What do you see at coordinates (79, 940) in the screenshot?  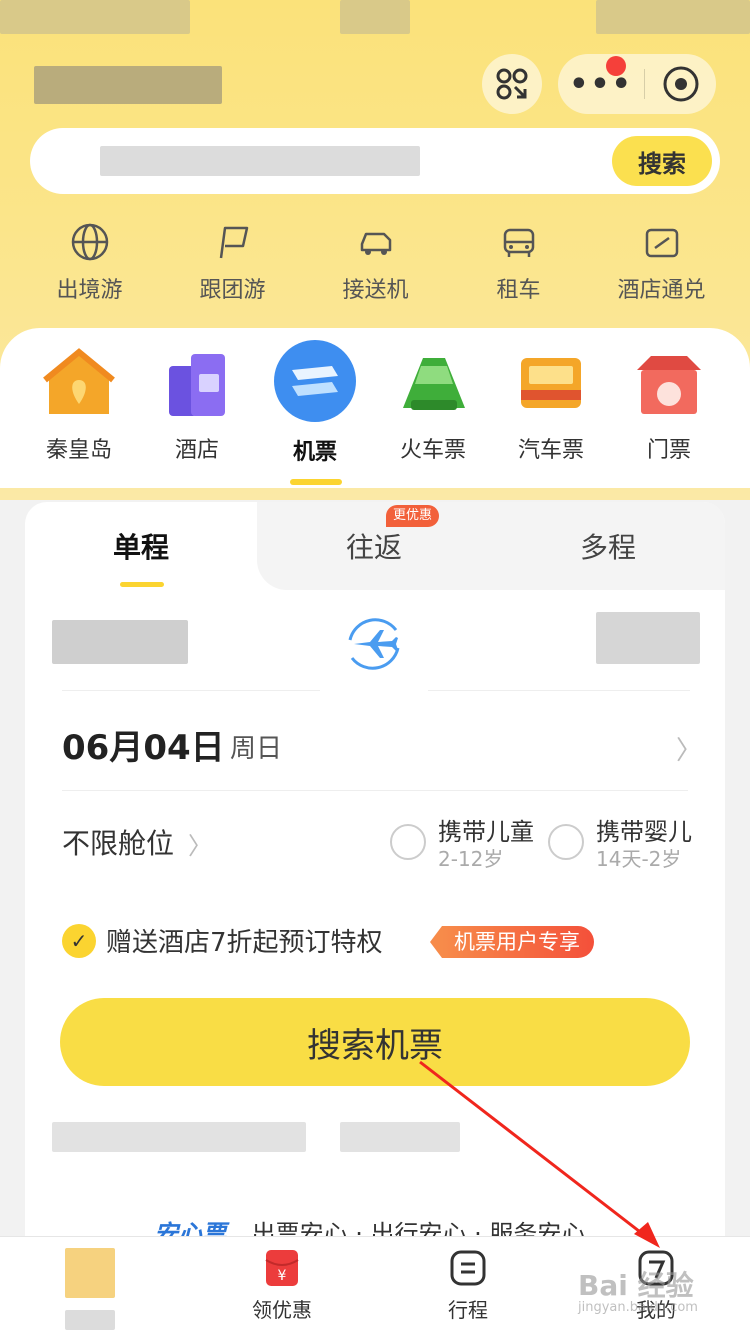 I see `check-icon: ✓` at bounding box center [79, 940].